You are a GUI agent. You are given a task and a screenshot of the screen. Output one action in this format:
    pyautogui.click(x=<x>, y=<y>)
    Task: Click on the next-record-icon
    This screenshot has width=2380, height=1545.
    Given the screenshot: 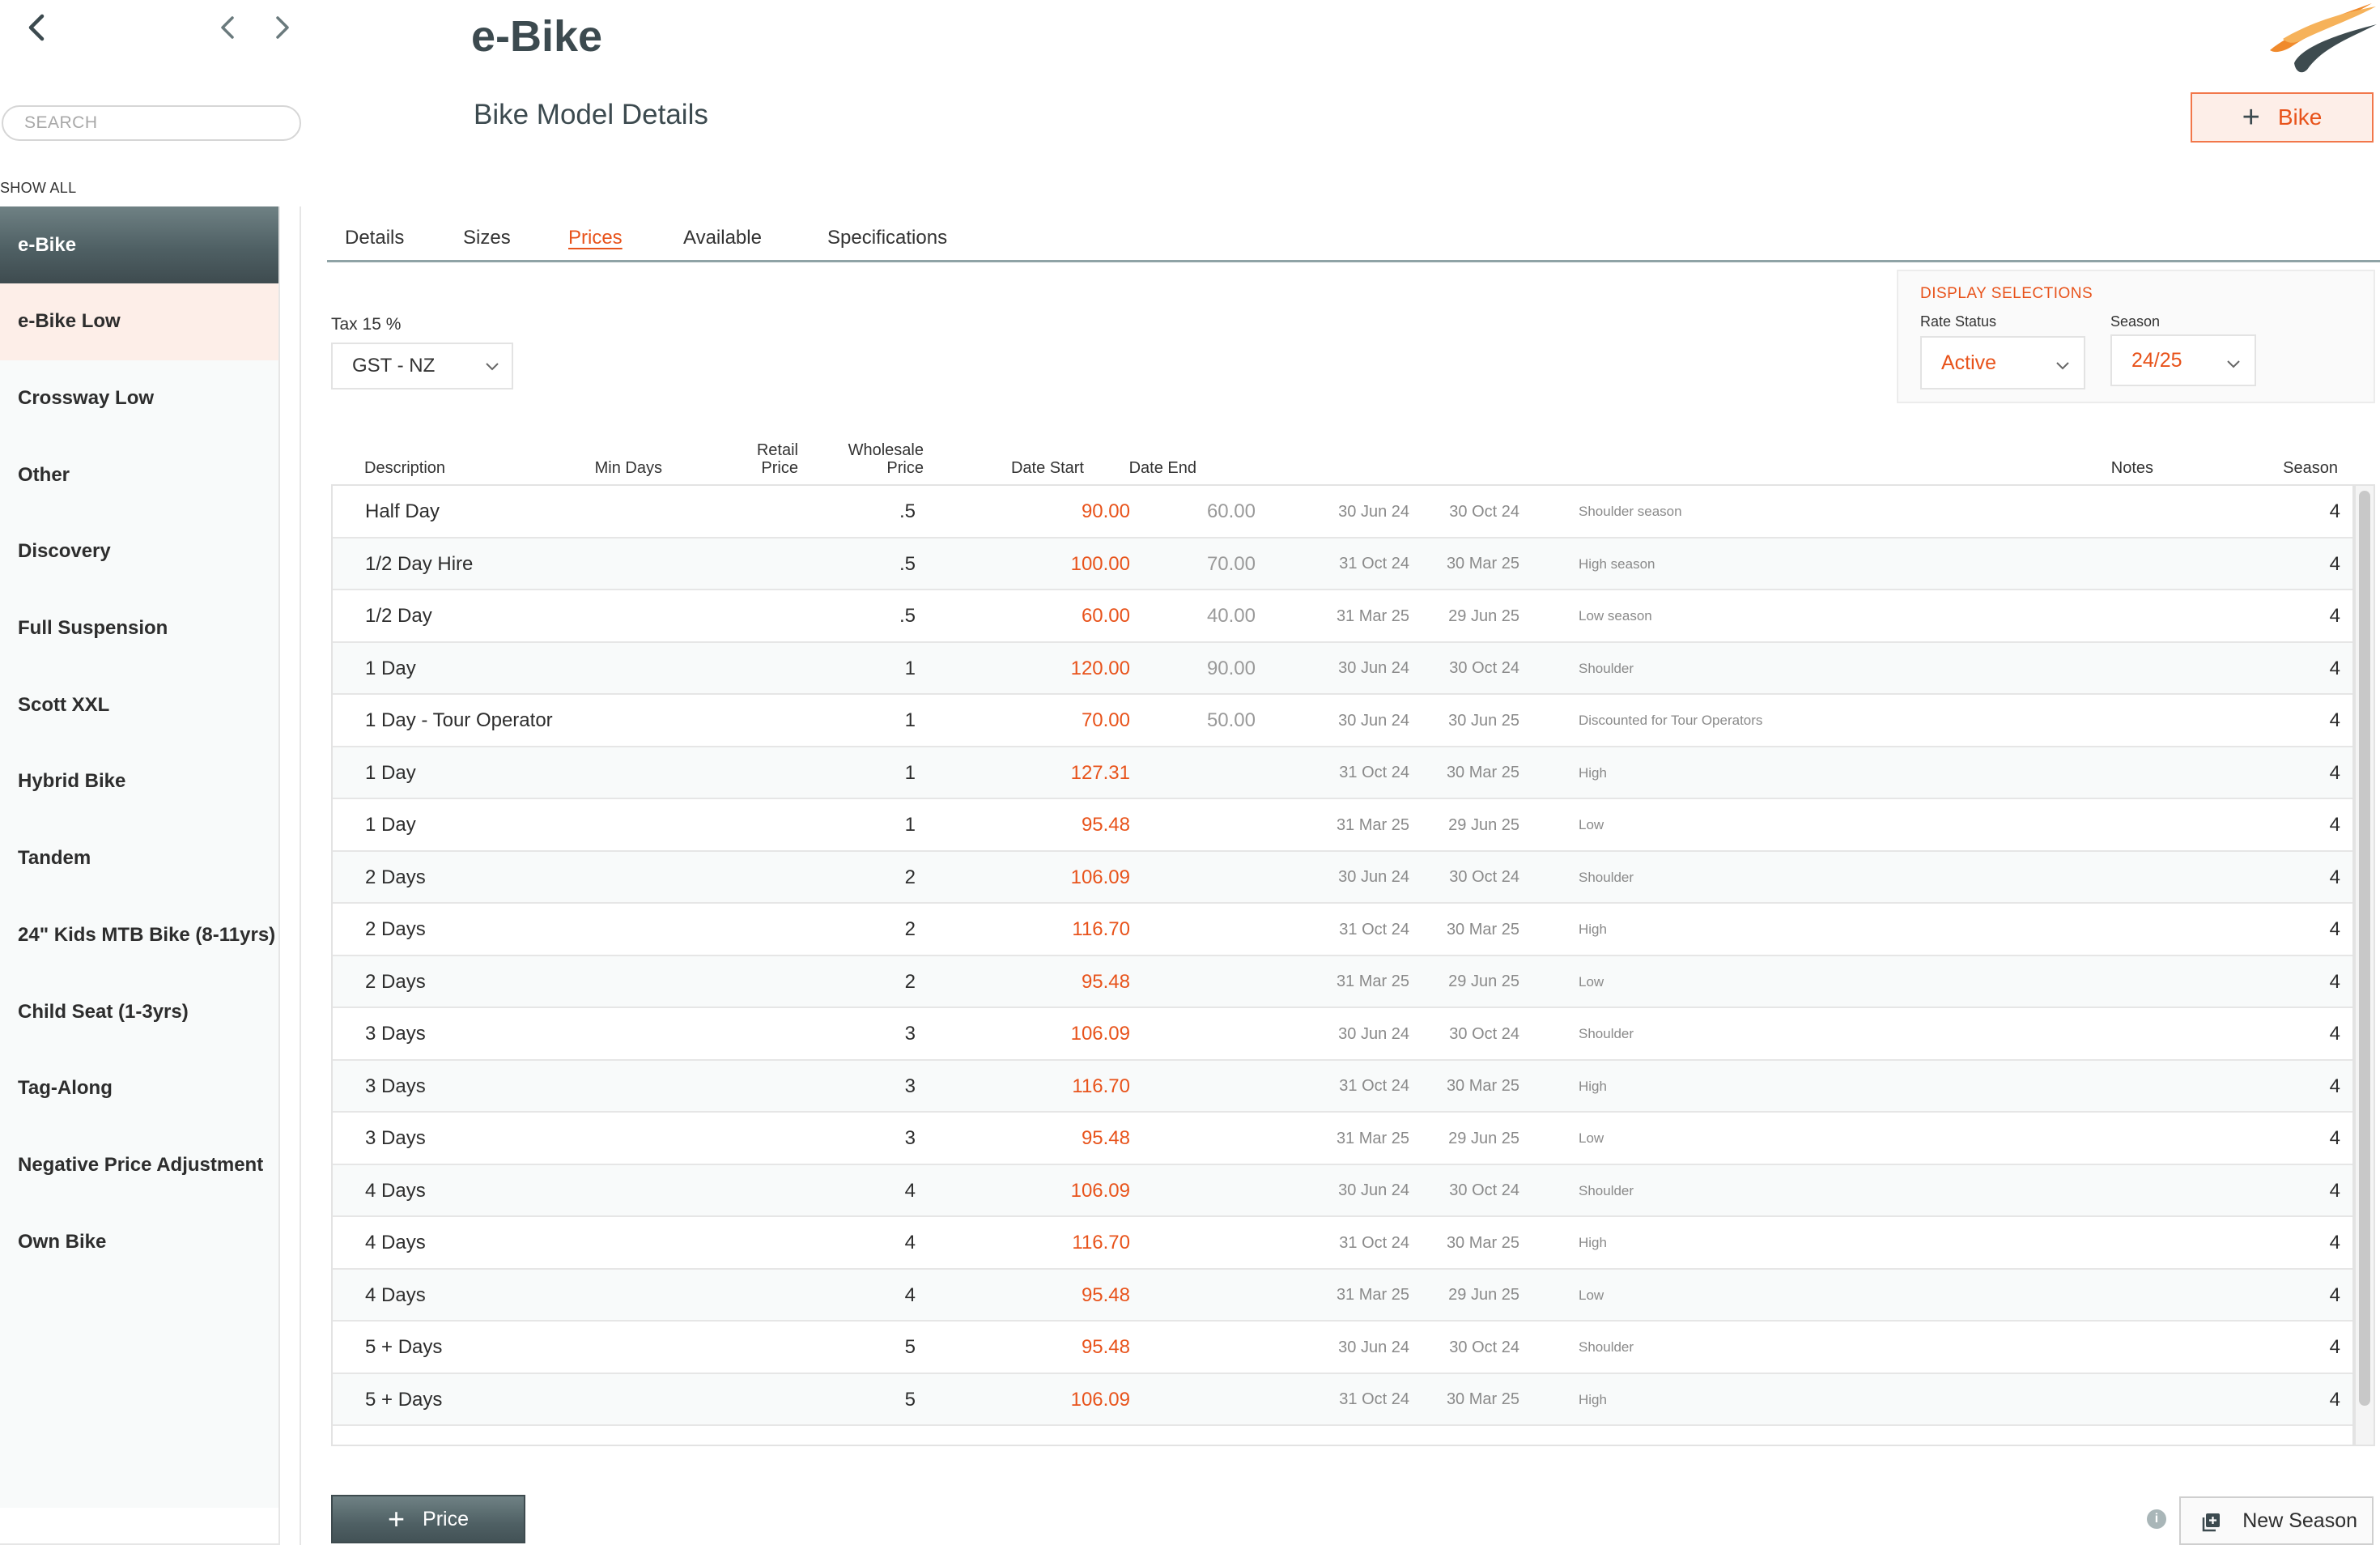 What is the action you would take?
    pyautogui.click(x=282, y=27)
    